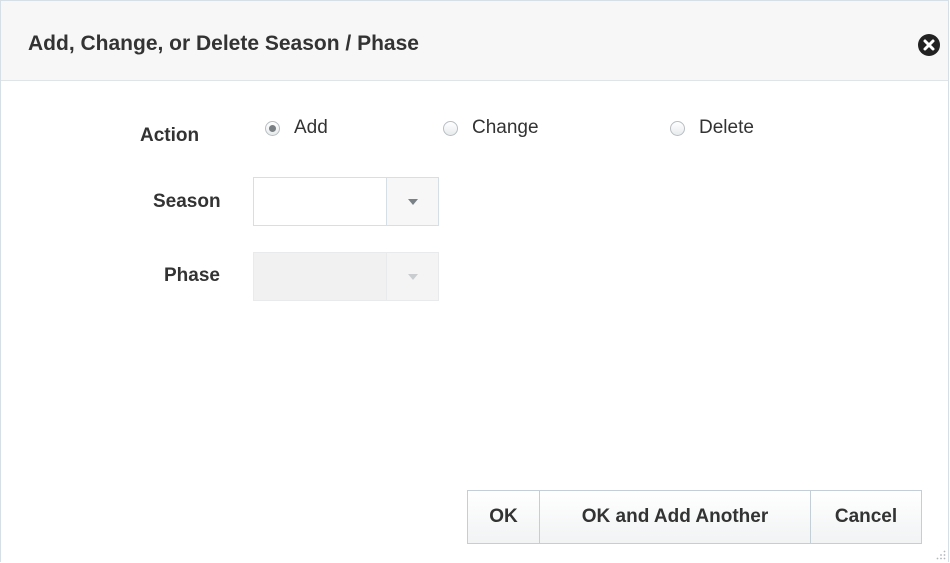 Image resolution: width=950 pixels, height=563 pixels. I want to click on radio-delete-label: Delete, so click(726, 127).